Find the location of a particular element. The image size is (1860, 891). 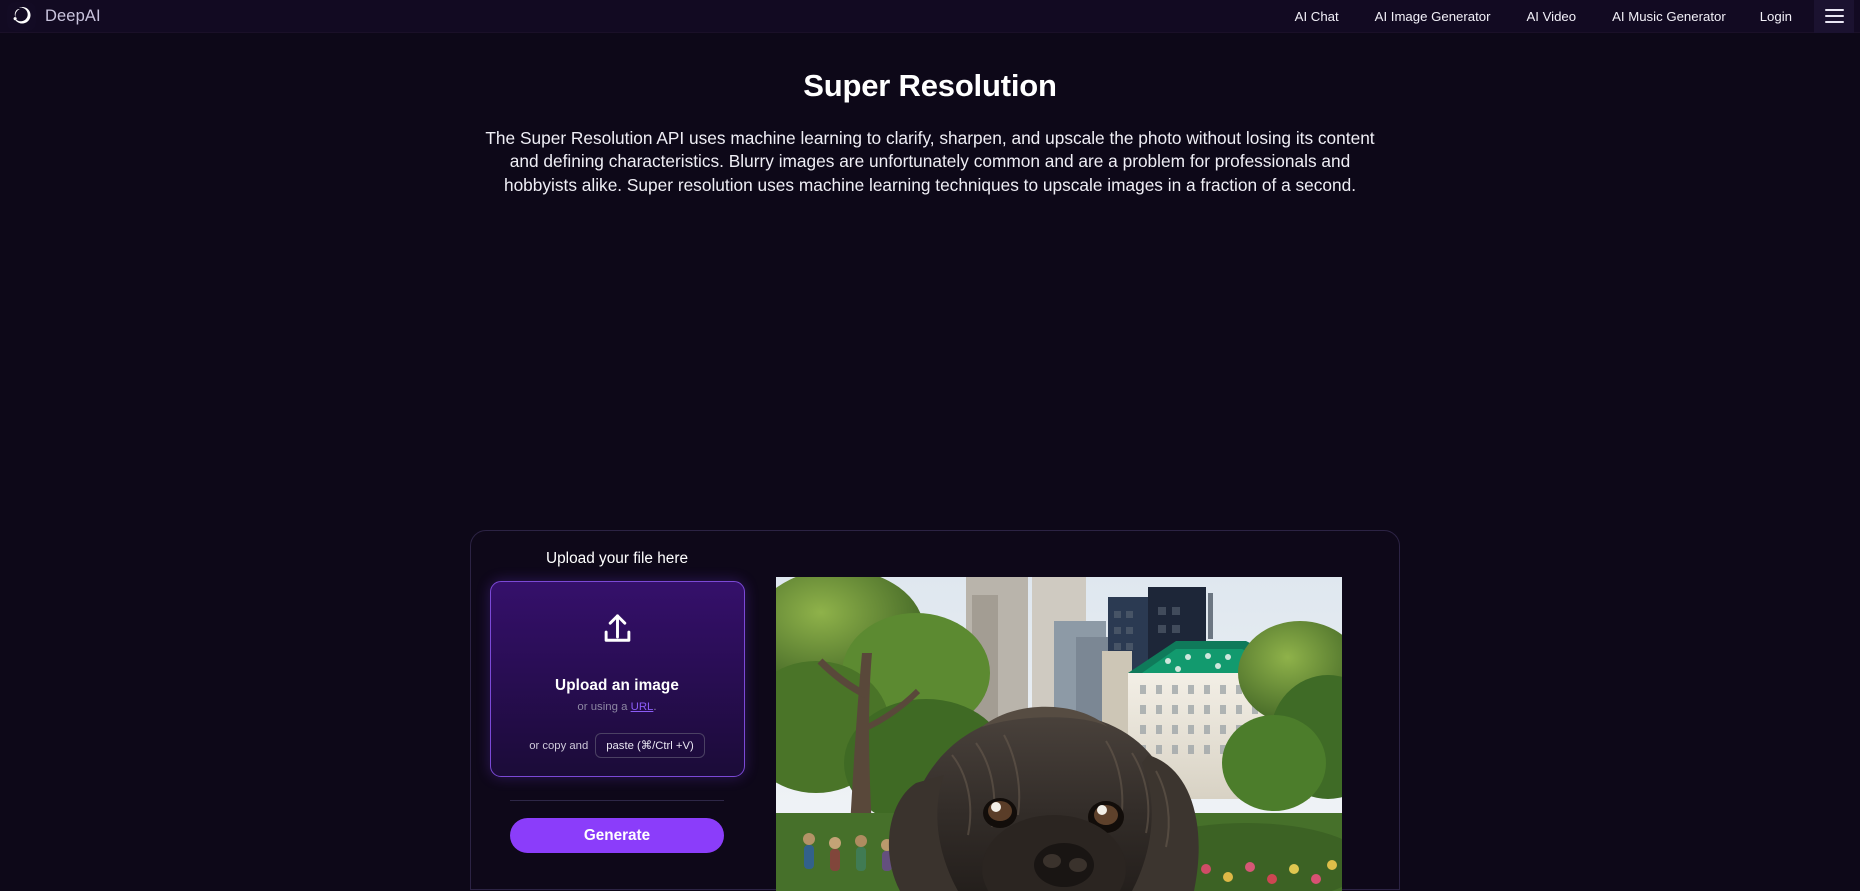

section-divider is located at coordinates (617, 800).